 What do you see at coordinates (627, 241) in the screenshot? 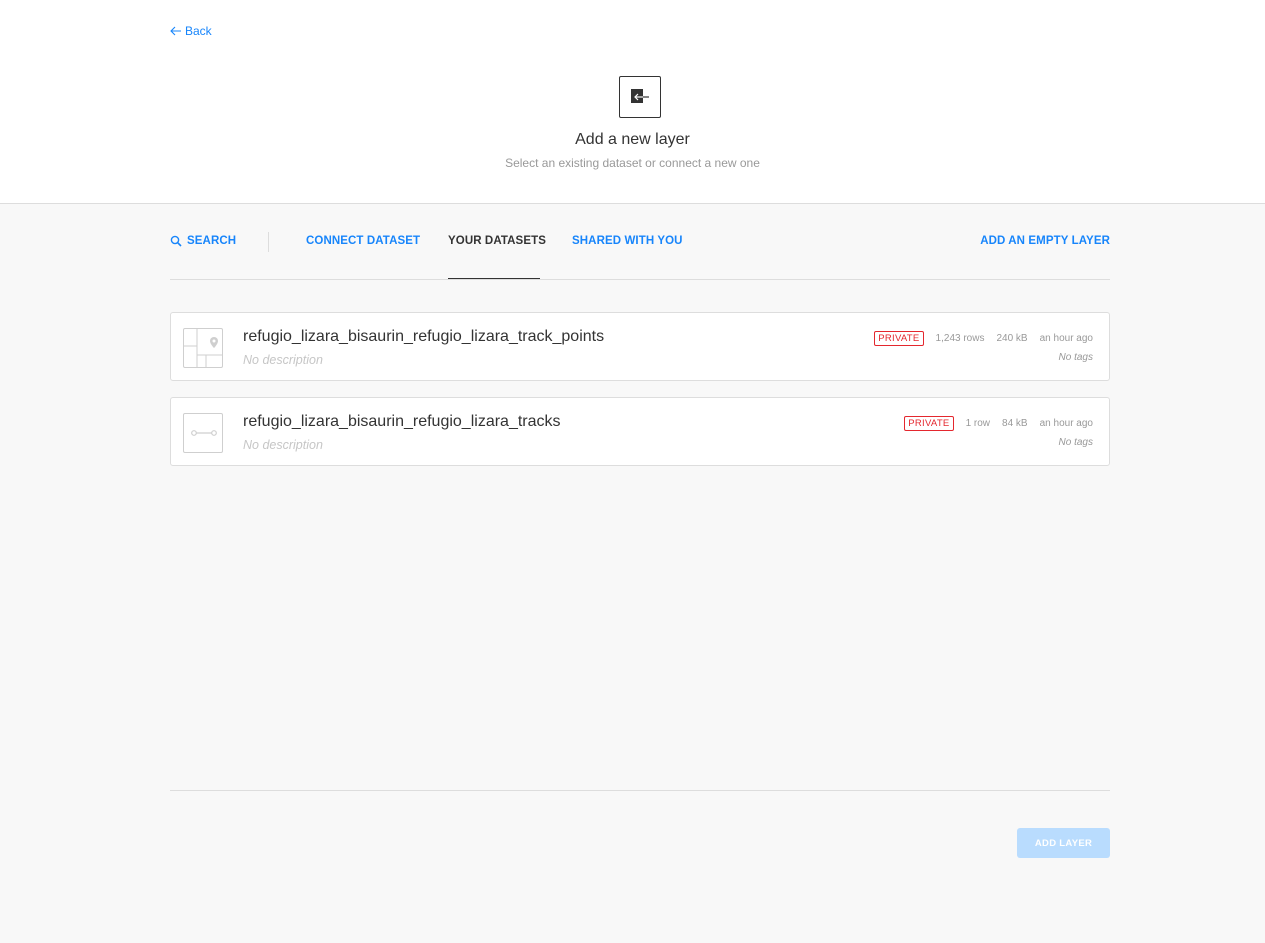
I see `tab-shared-with-you: SHARED WITH YOU` at bounding box center [627, 241].